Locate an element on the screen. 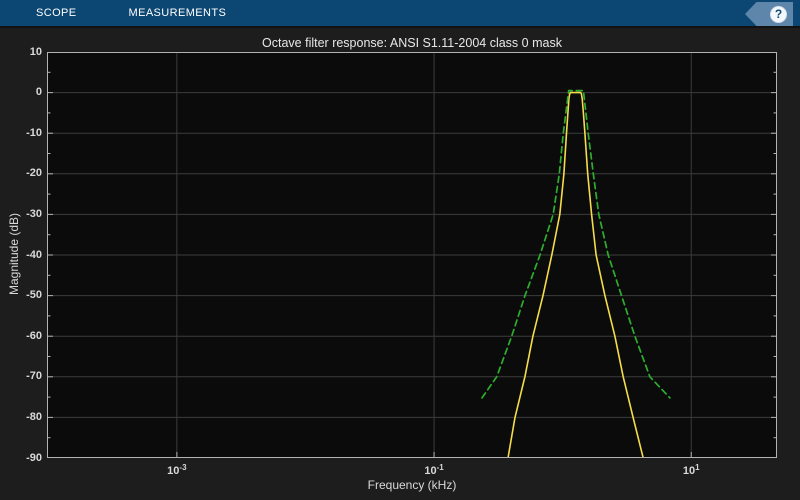  help-button: ? is located at coordinates (769, 14).